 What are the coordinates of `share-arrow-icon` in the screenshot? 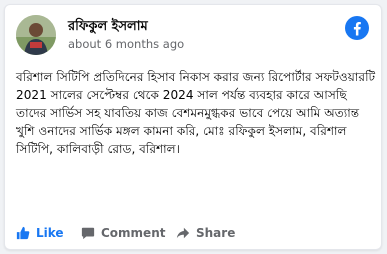 It's located at (183, 233).